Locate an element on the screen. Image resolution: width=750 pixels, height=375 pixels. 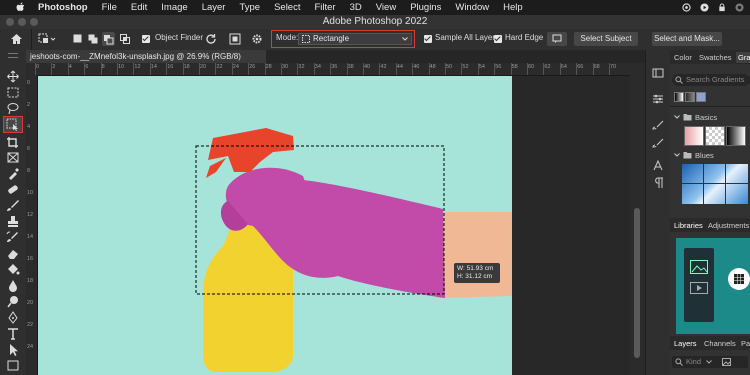
sample-all-layers-checkbox is located at coordinates (428, 39).